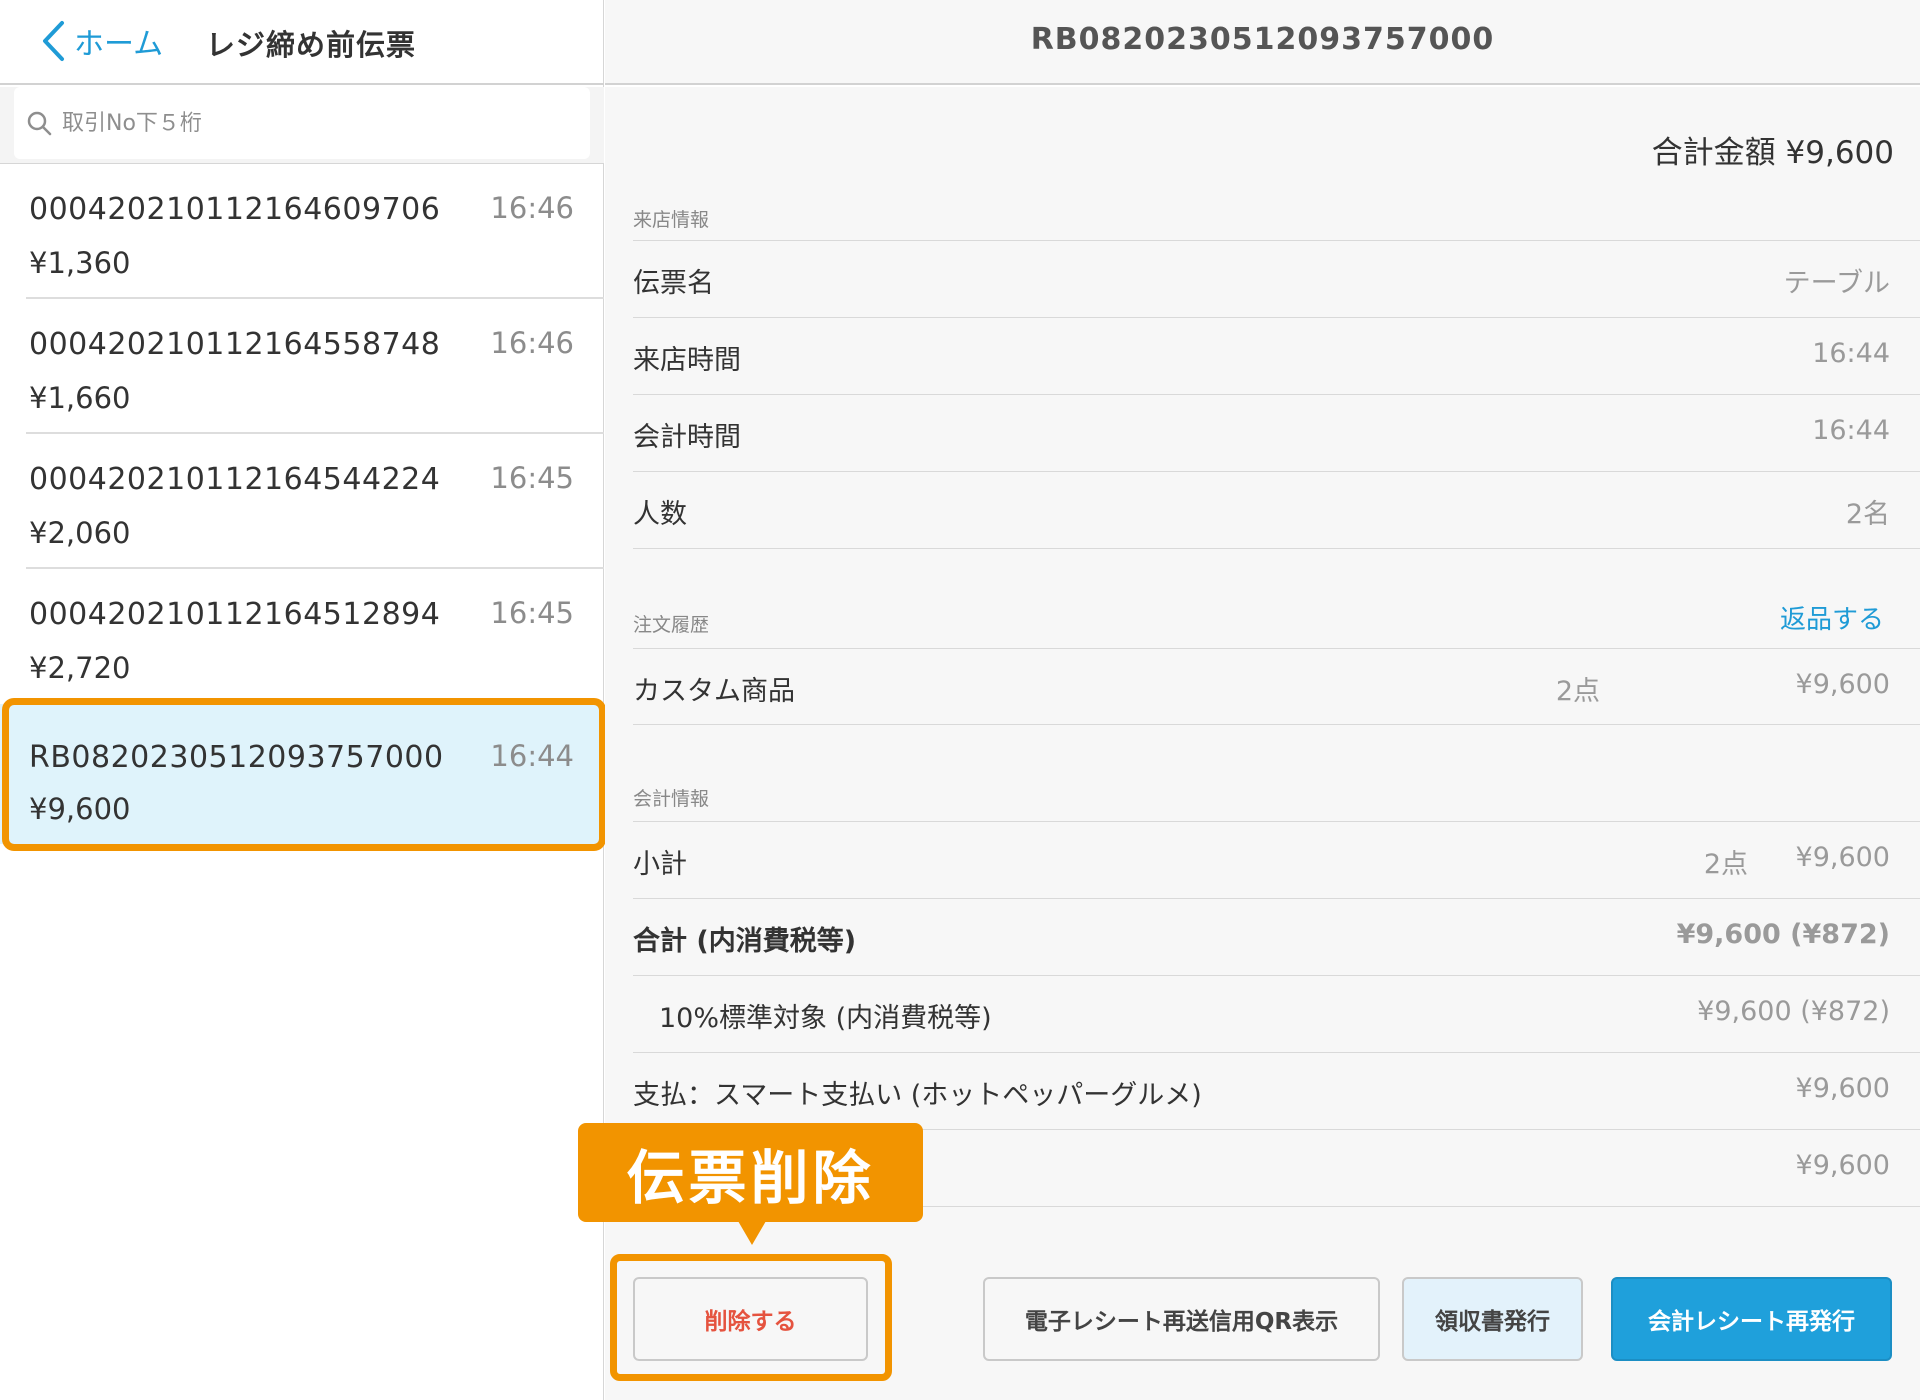  What do you see at coordinates (671, 799) in the screenshot?
I see `payment-info-section-label: 会計情報` at bounding box center [671, 799].